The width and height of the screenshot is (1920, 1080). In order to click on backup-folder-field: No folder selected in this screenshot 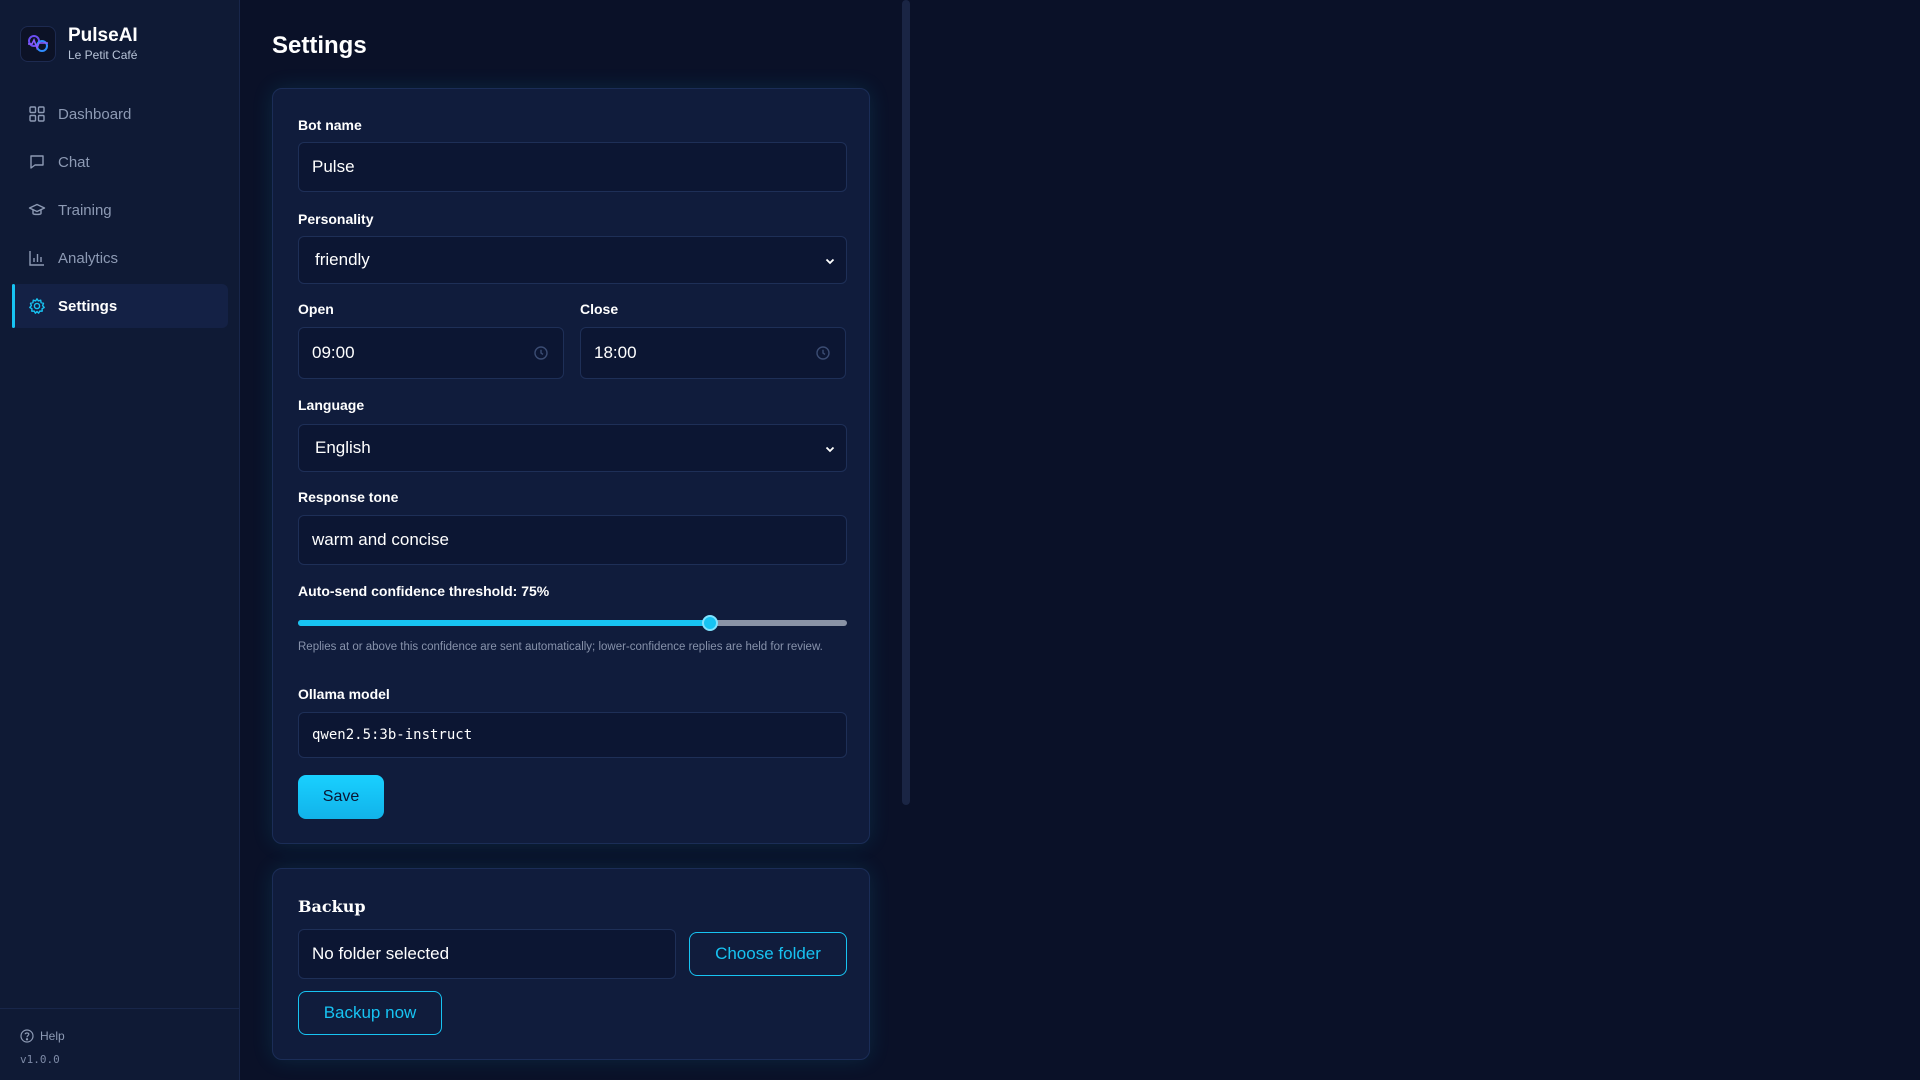, I will do `click(487, 954)`.